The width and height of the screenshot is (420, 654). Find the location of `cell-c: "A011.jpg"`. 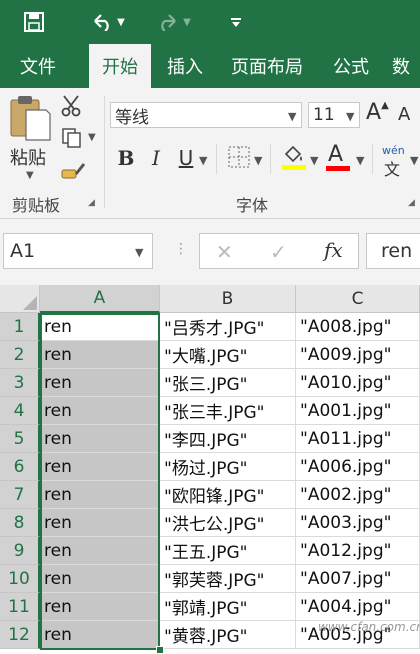

cell-c: "A011.jpg" is located at coordinates (358, 439).